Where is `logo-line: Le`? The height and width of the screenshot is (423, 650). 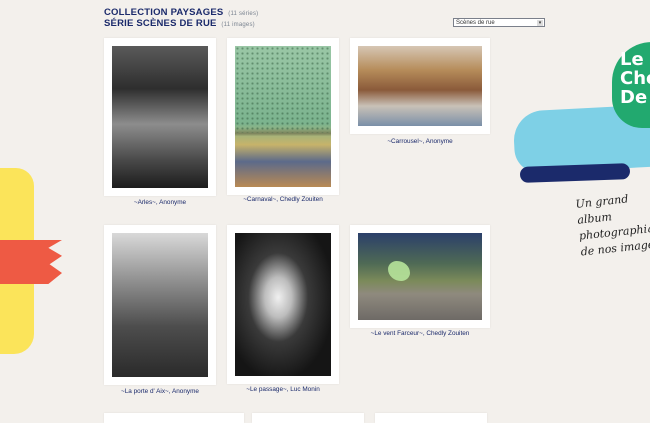
logo-line: Le is located at coordinates (632, 59).